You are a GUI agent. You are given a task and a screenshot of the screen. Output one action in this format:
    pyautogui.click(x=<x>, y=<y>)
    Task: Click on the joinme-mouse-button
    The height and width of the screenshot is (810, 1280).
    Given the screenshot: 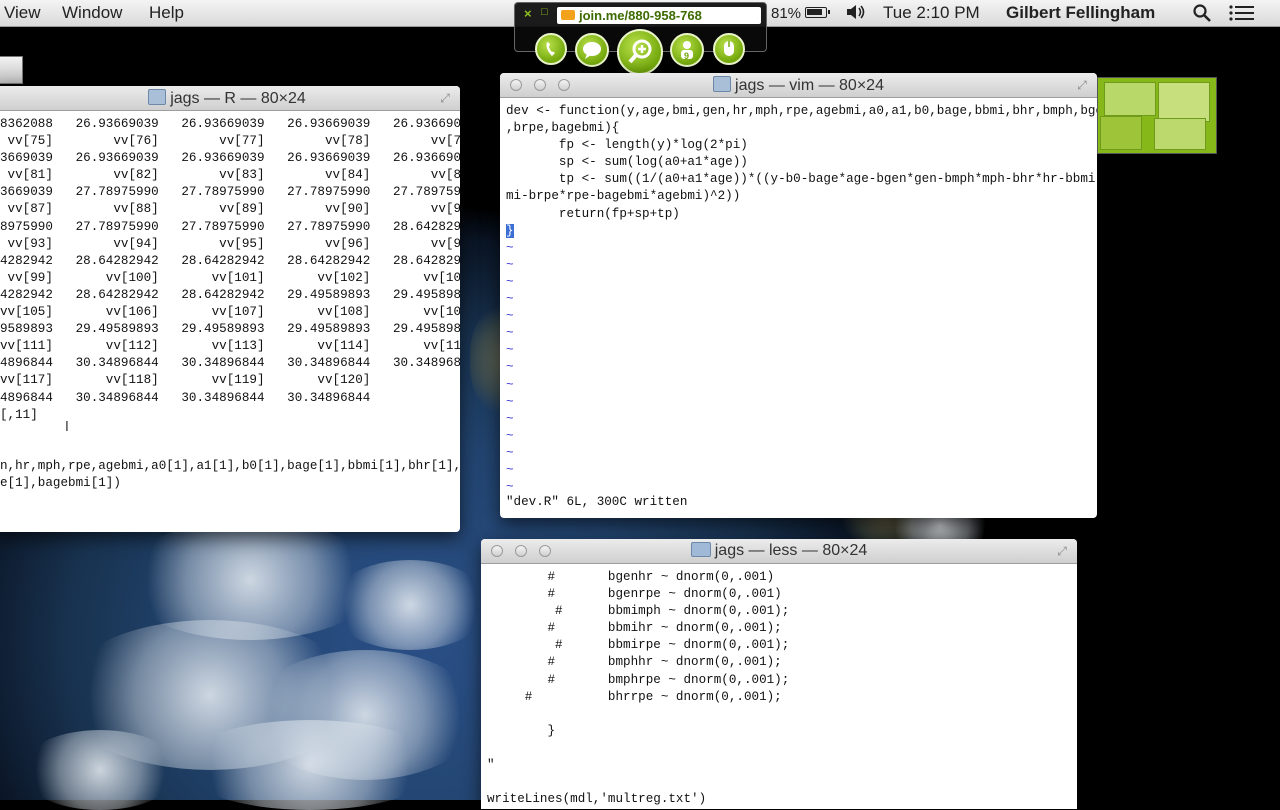 What is the action you would take?
    pyautogui.click(x=729, y=49)
    